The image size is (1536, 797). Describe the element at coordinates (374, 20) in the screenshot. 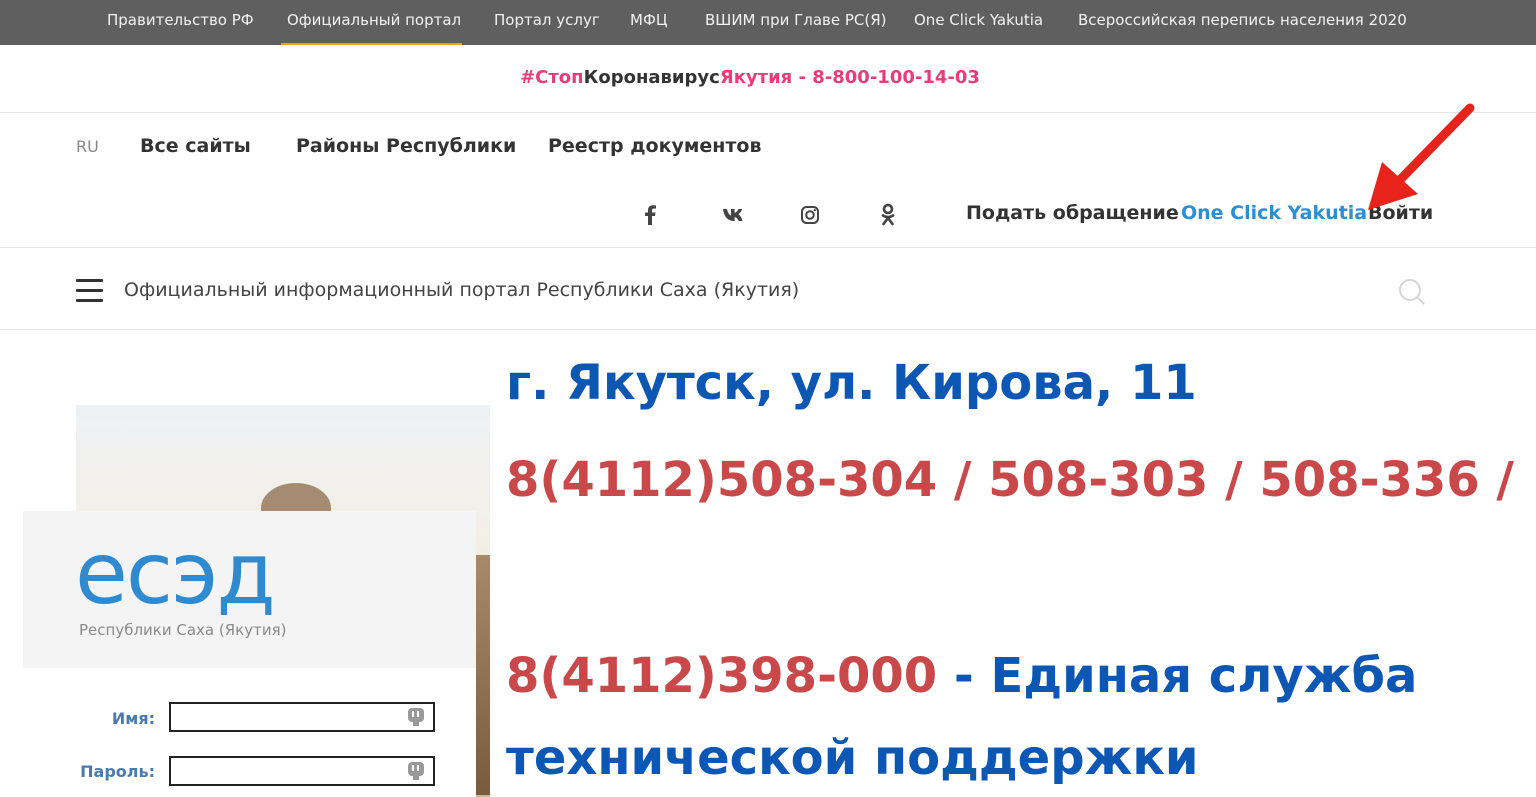

I see `topbar-link-official-portal: Официальный портал` at that location.